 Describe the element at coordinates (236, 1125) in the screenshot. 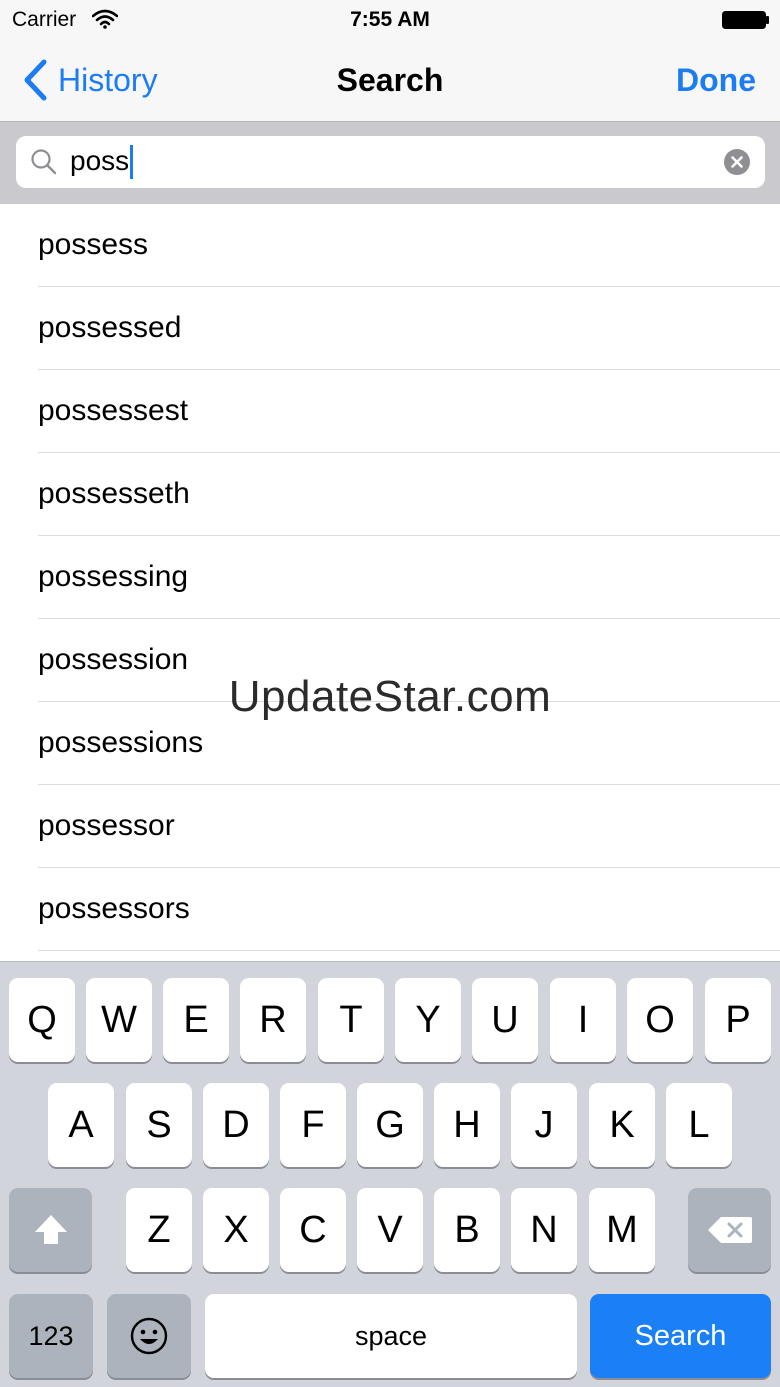

I see `key-d: D` at that location.